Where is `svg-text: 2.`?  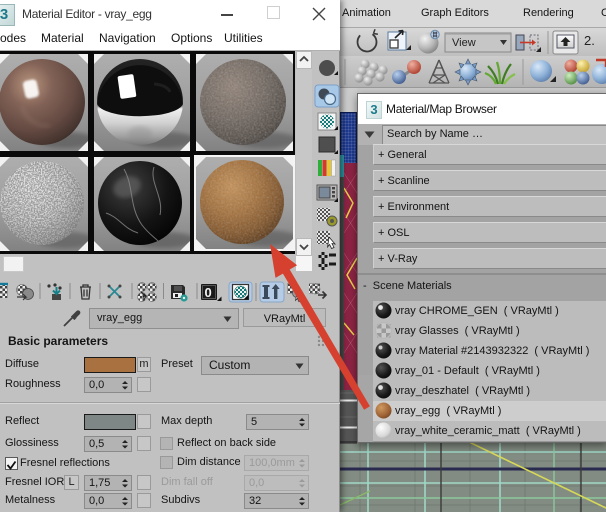
svg-text: 2. is located at coordinates (589, 40).